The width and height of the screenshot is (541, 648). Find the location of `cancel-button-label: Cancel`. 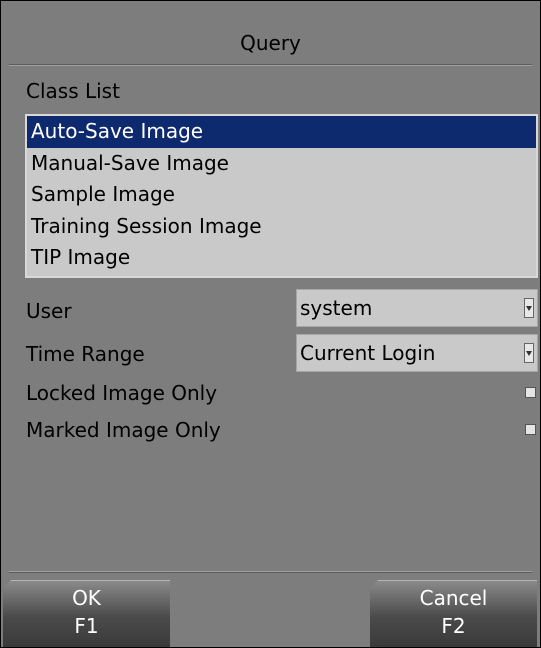

cancel-button-label: Cancel is located at coordinates (453, 598).